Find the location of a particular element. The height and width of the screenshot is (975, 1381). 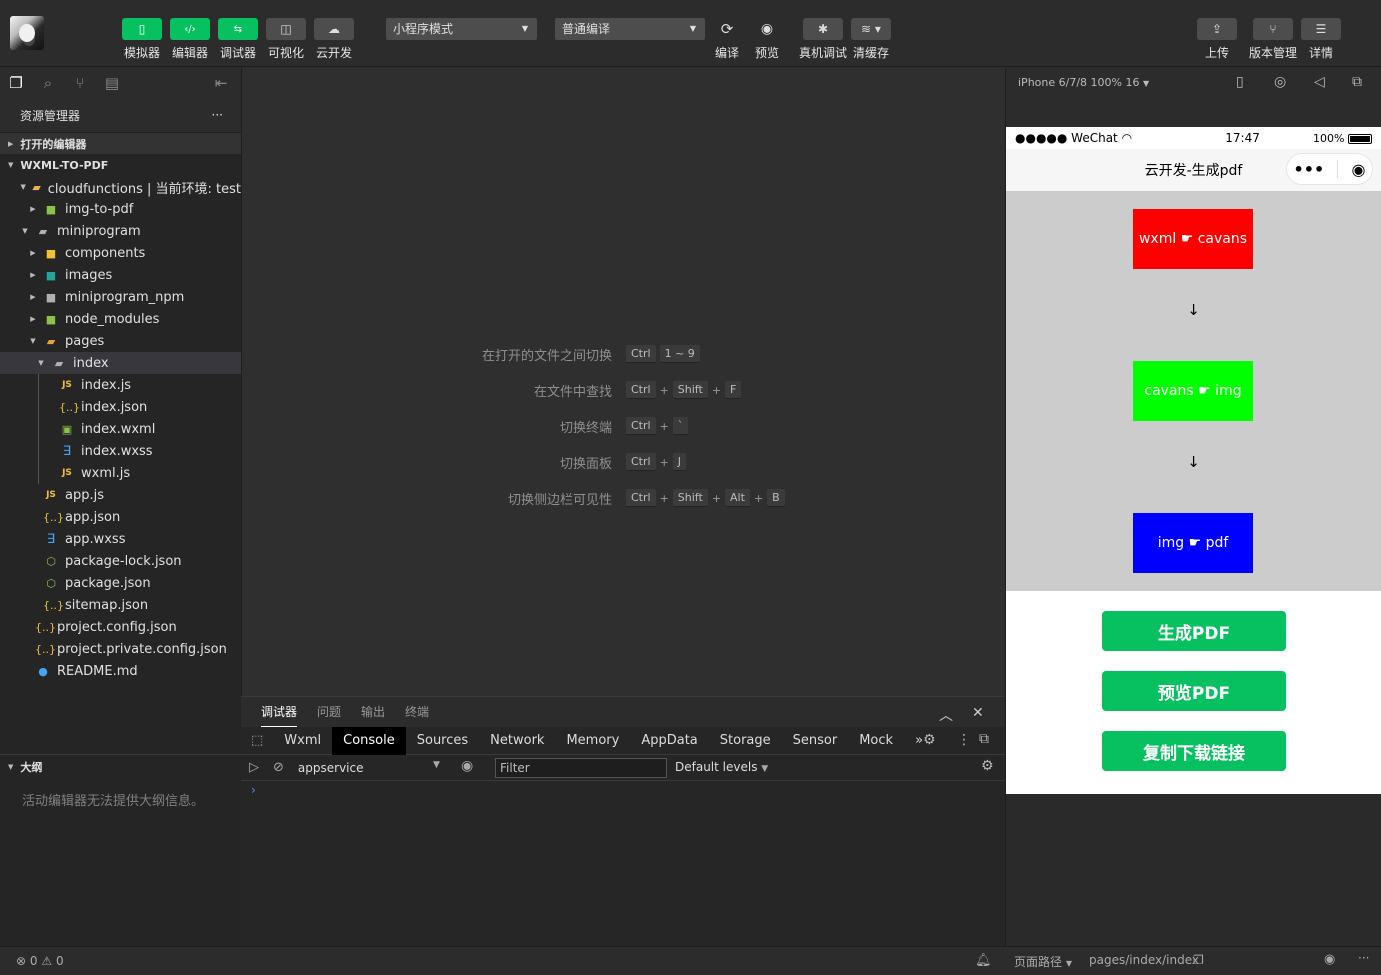

chevron-down-icon: ▼ is located at coordinates (11, 165).